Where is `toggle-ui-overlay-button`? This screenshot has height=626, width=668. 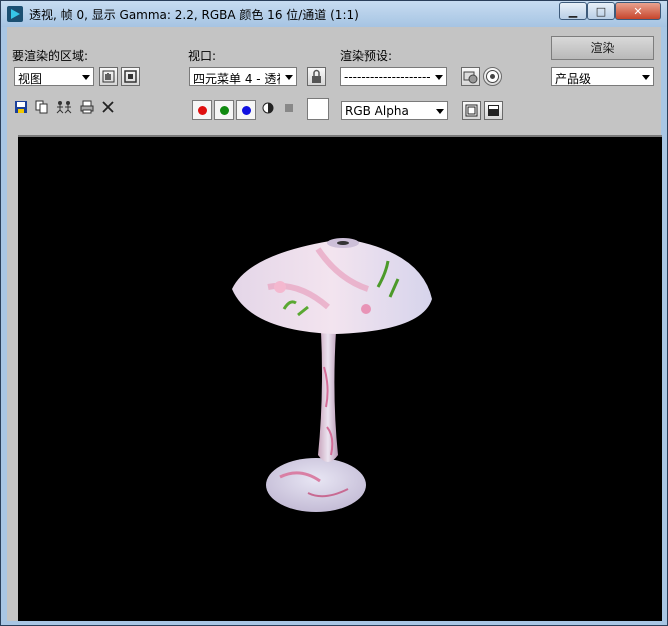
toggle-ui-overlay-button is located at coordinates (471, 110).